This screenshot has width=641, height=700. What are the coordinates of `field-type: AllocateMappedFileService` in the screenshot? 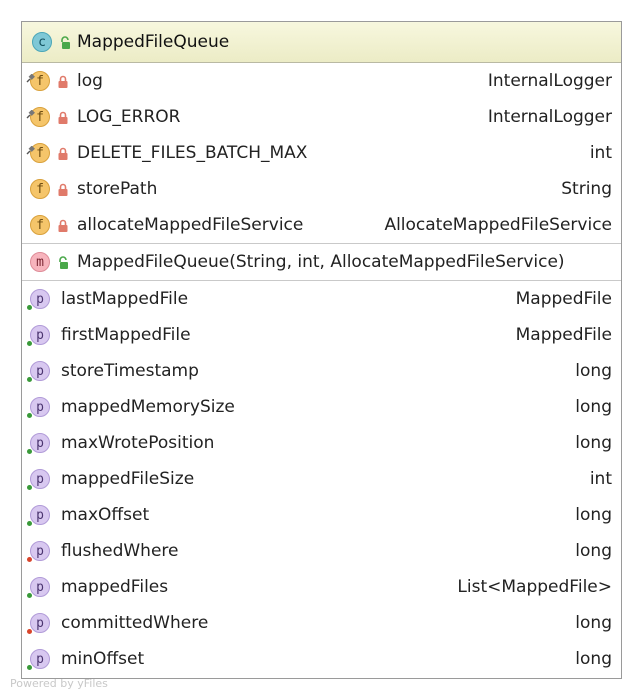 It's located at (498, 225).